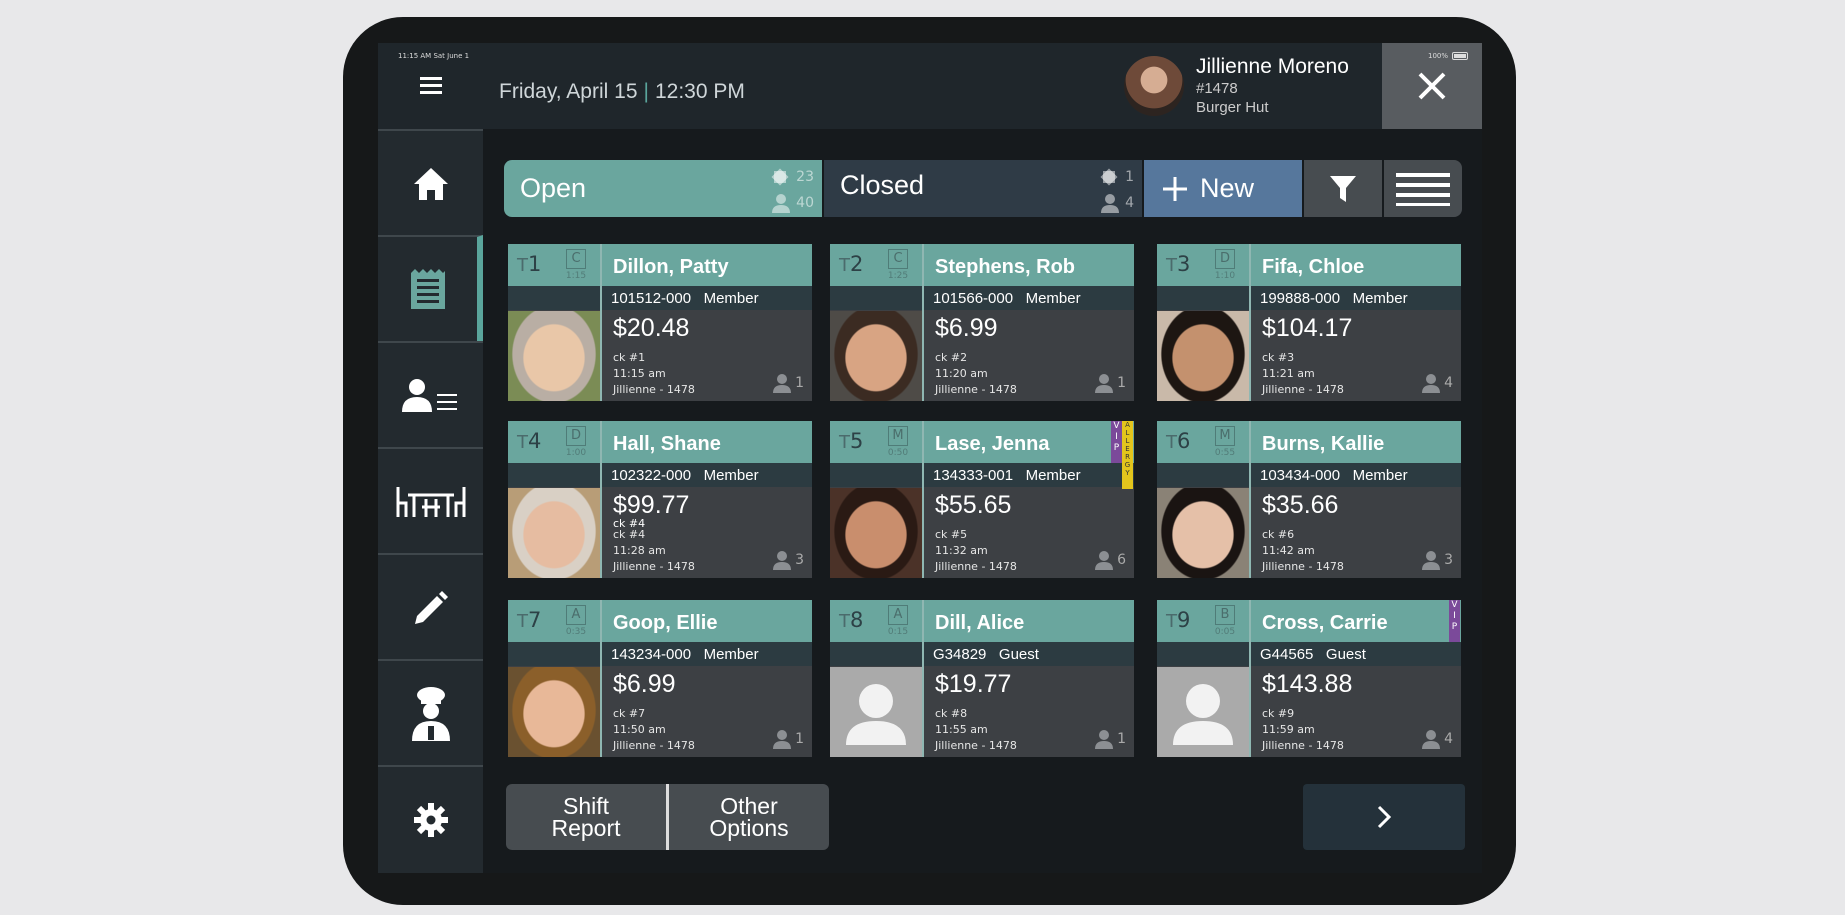 The width and height of the screenshot is (1845, 915). I want to click on server-name: Jillienne - 1478, so click(654, 389).